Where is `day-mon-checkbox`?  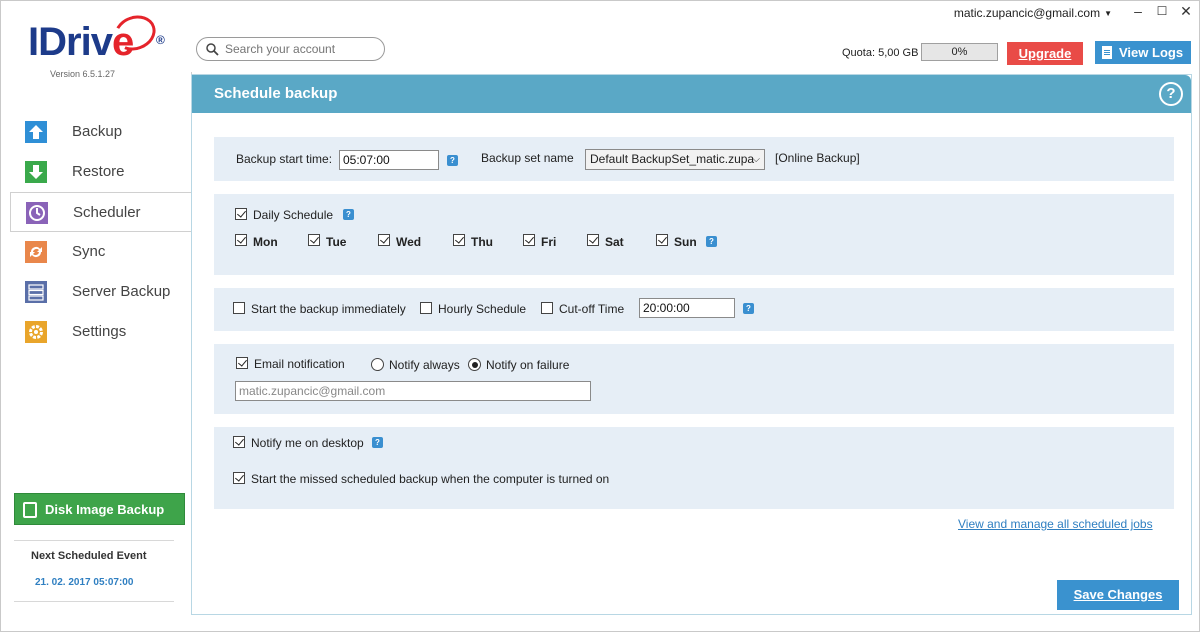 day-mon-checkbox is located at coordinates (241, 240).